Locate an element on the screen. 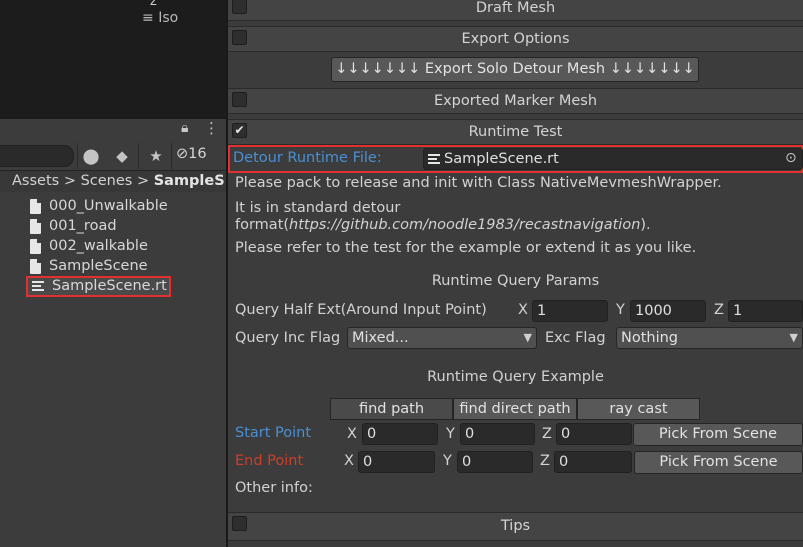  file-item: 001_road is located at coordinates (73, 226).